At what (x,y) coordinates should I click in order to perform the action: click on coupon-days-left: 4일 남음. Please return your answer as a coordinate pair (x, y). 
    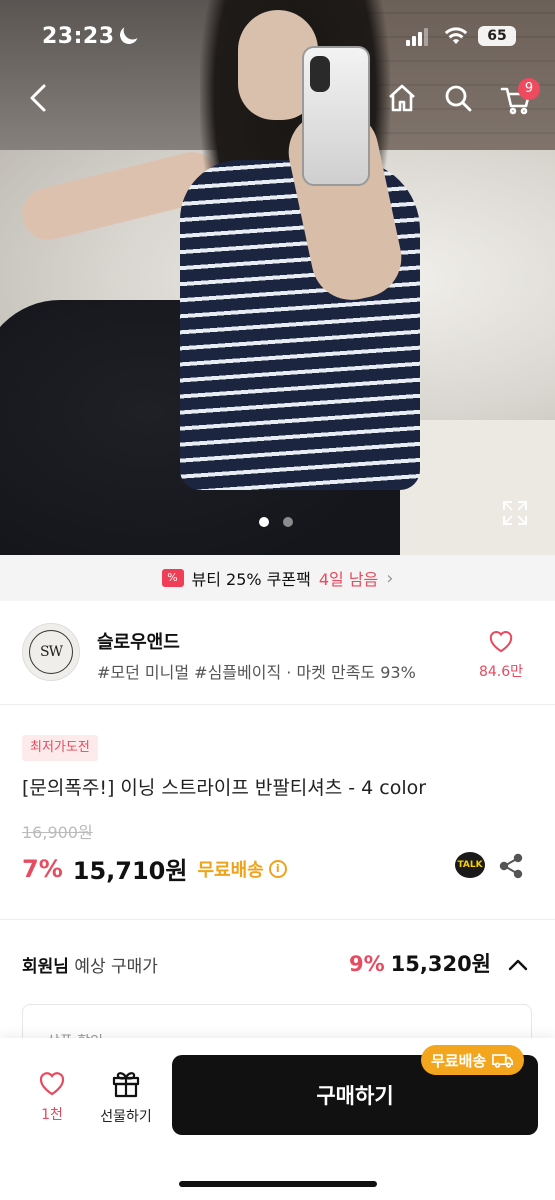
    Looking at the image, I should click on (348, 579).